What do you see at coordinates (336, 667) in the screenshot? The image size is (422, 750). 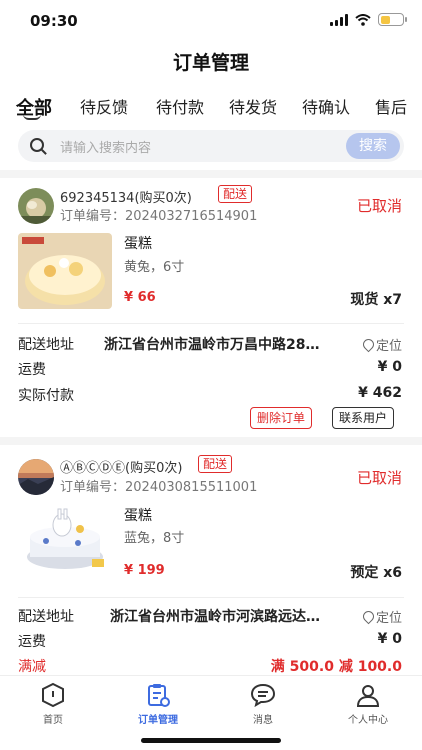 I see `discount-value: 满 500.0 减 100.0` at bounding box center [336, 667].